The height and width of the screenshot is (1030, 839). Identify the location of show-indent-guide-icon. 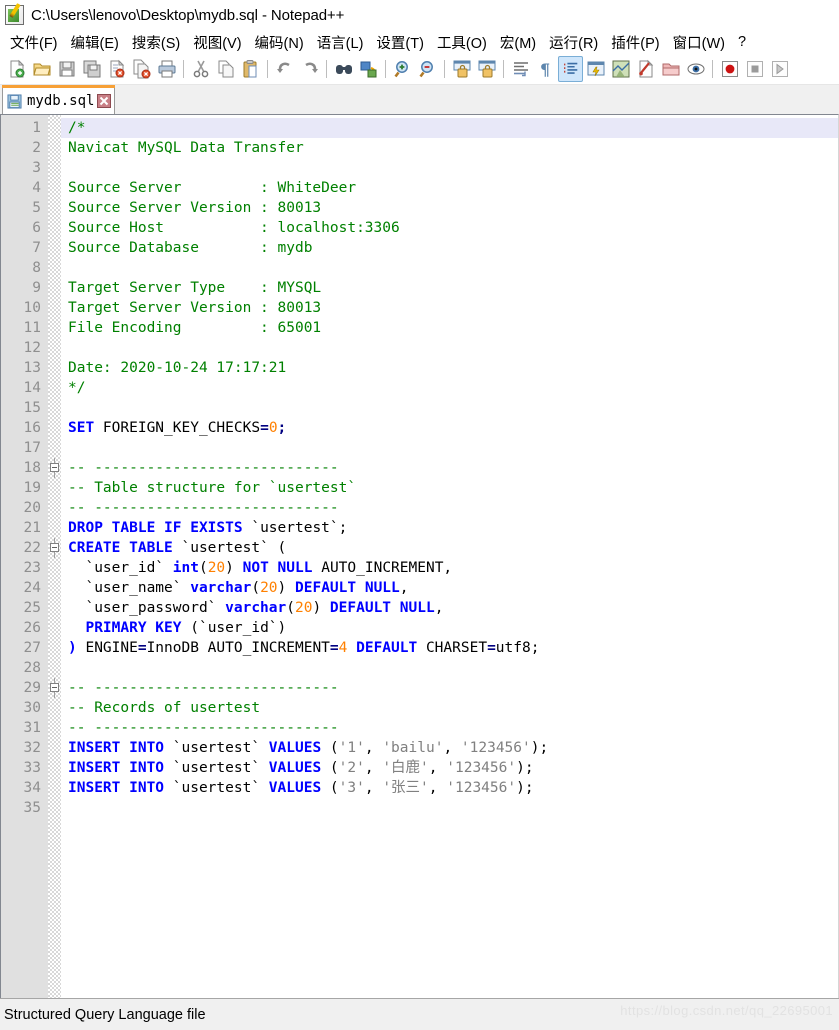
(570, 69).